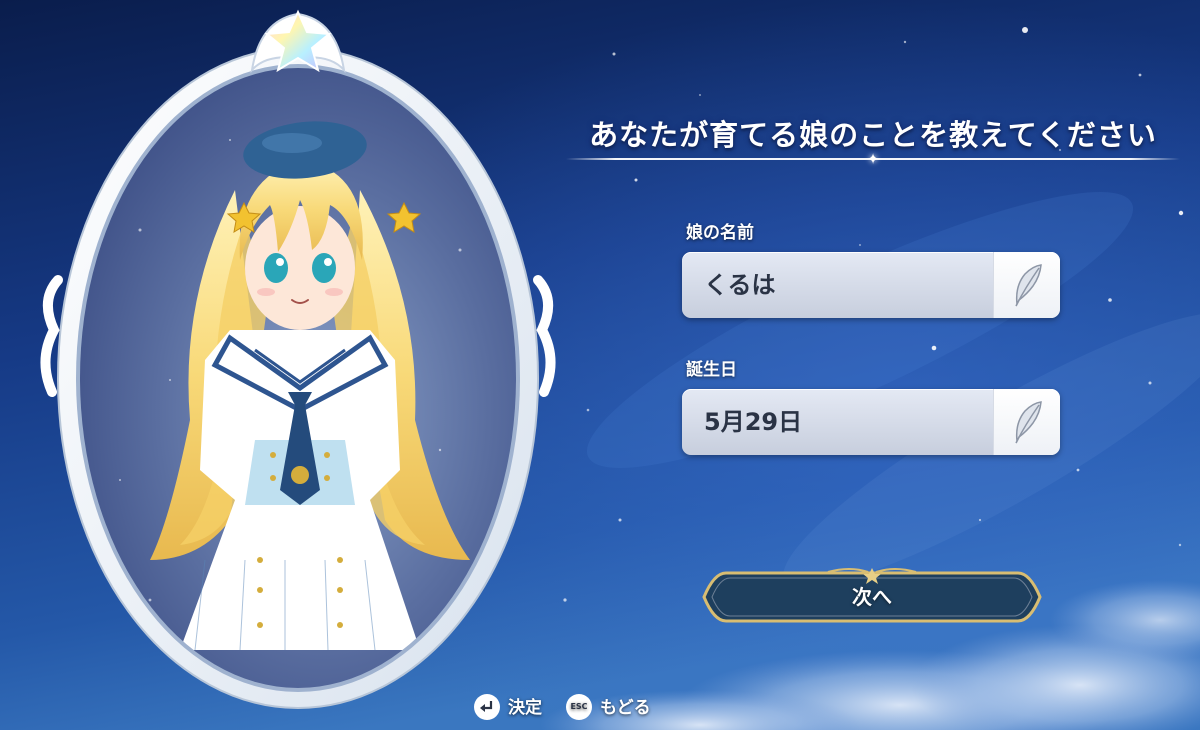 This screenshot has height=730, width=1200. I want to click on enter-key-icon, so click(487, 707).